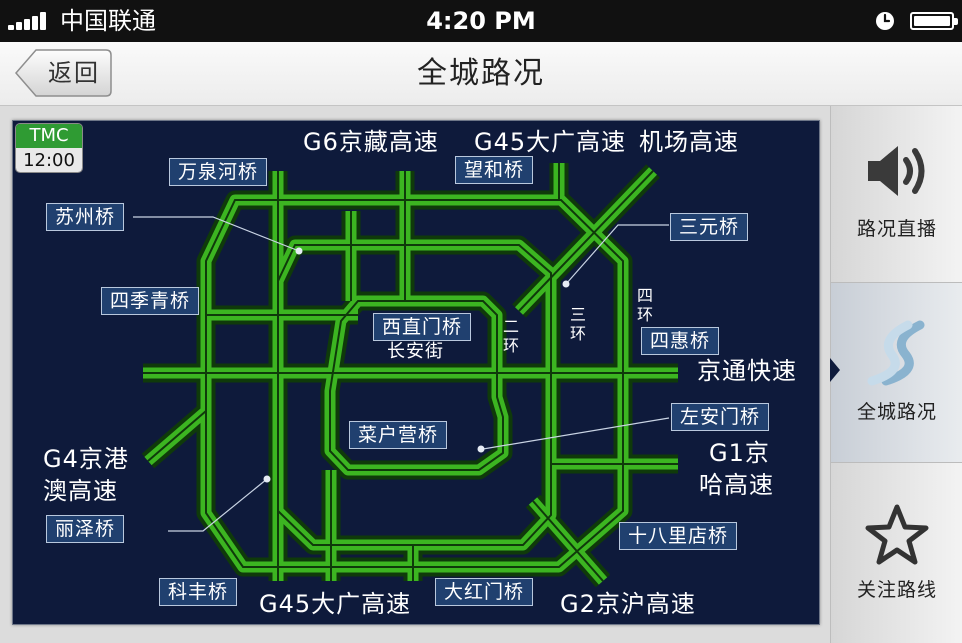  What do you see at coordinates (749, 469) in the screenshot?
I see `road-label-g1: G1京 哈高速` at bounding box center [749, 469].